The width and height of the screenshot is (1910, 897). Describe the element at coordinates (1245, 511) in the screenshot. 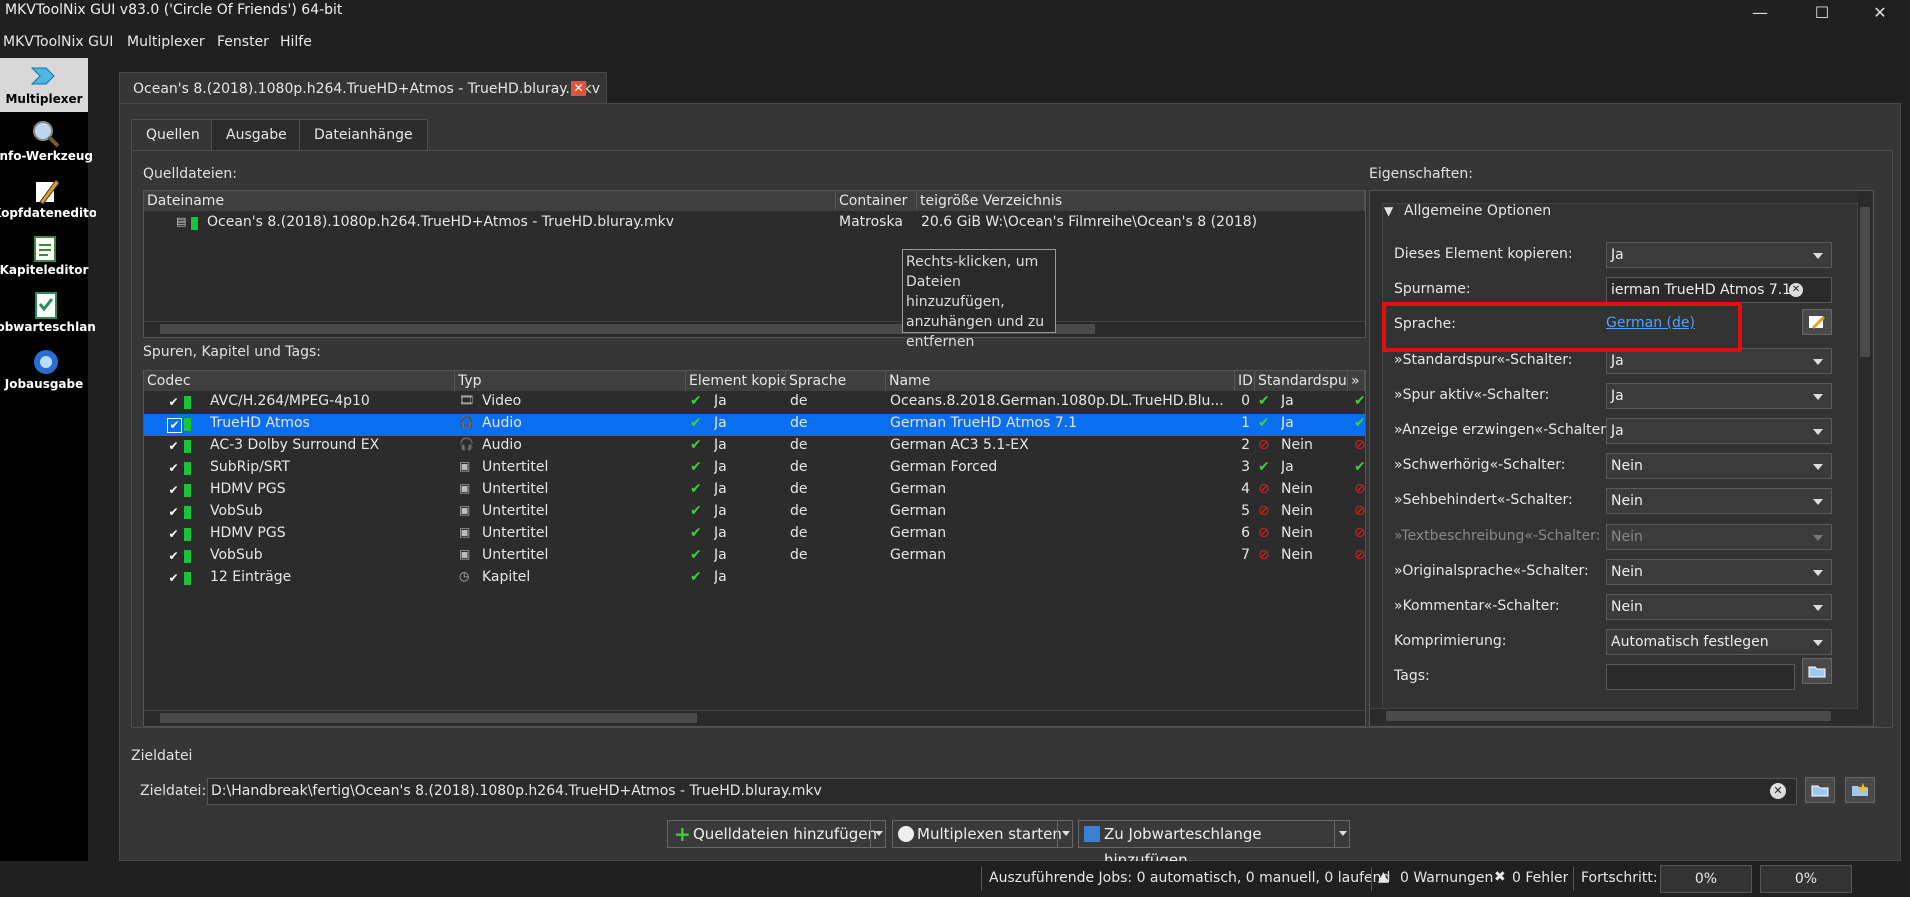

I see `track-id: 5` at that location.